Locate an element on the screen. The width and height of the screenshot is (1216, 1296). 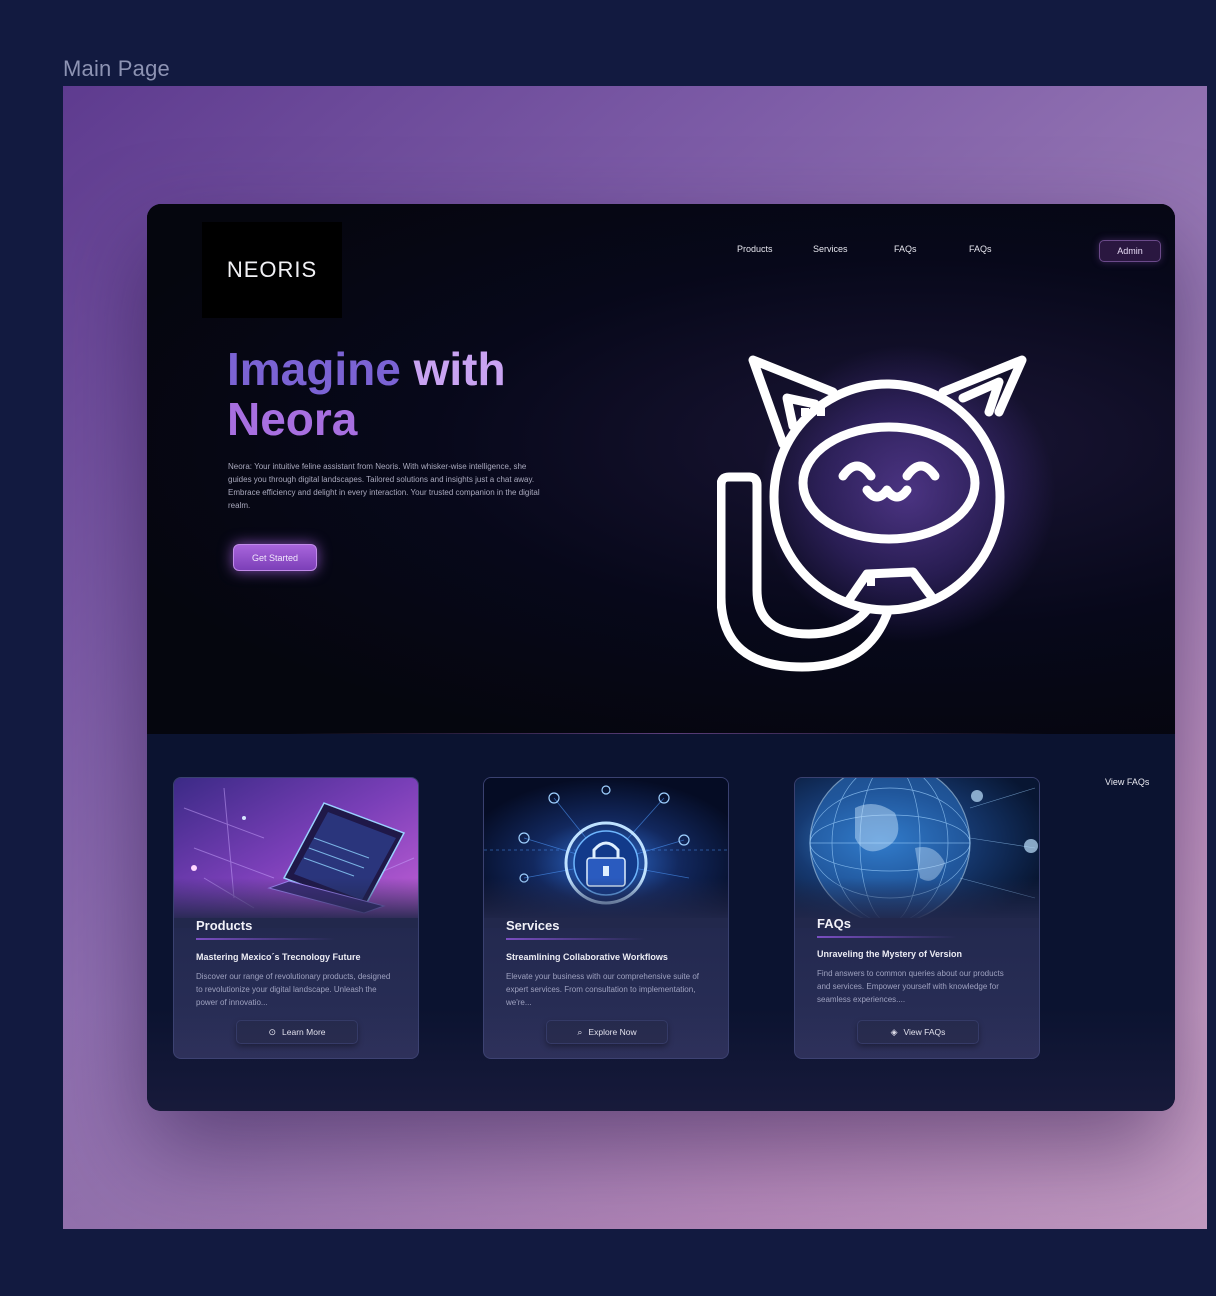
logo-text: NEORIS is located at coordinates (272, 269).